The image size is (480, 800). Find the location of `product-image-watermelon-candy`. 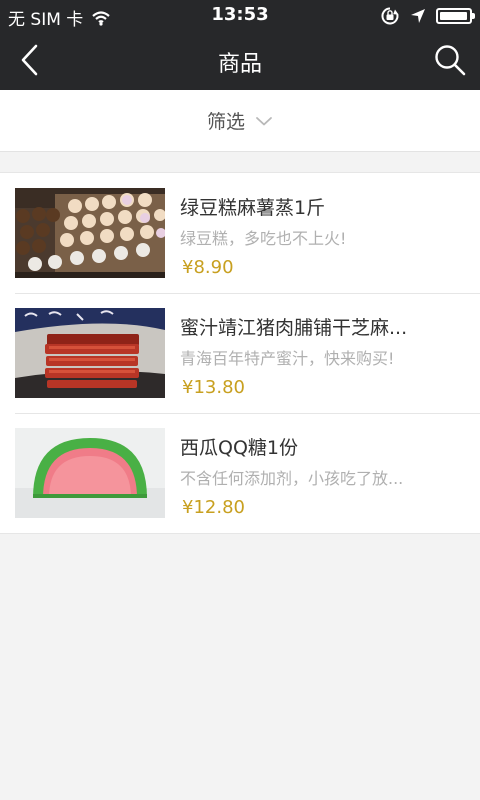

product-image-watermelon-candy is located at coordinates (90, 473).